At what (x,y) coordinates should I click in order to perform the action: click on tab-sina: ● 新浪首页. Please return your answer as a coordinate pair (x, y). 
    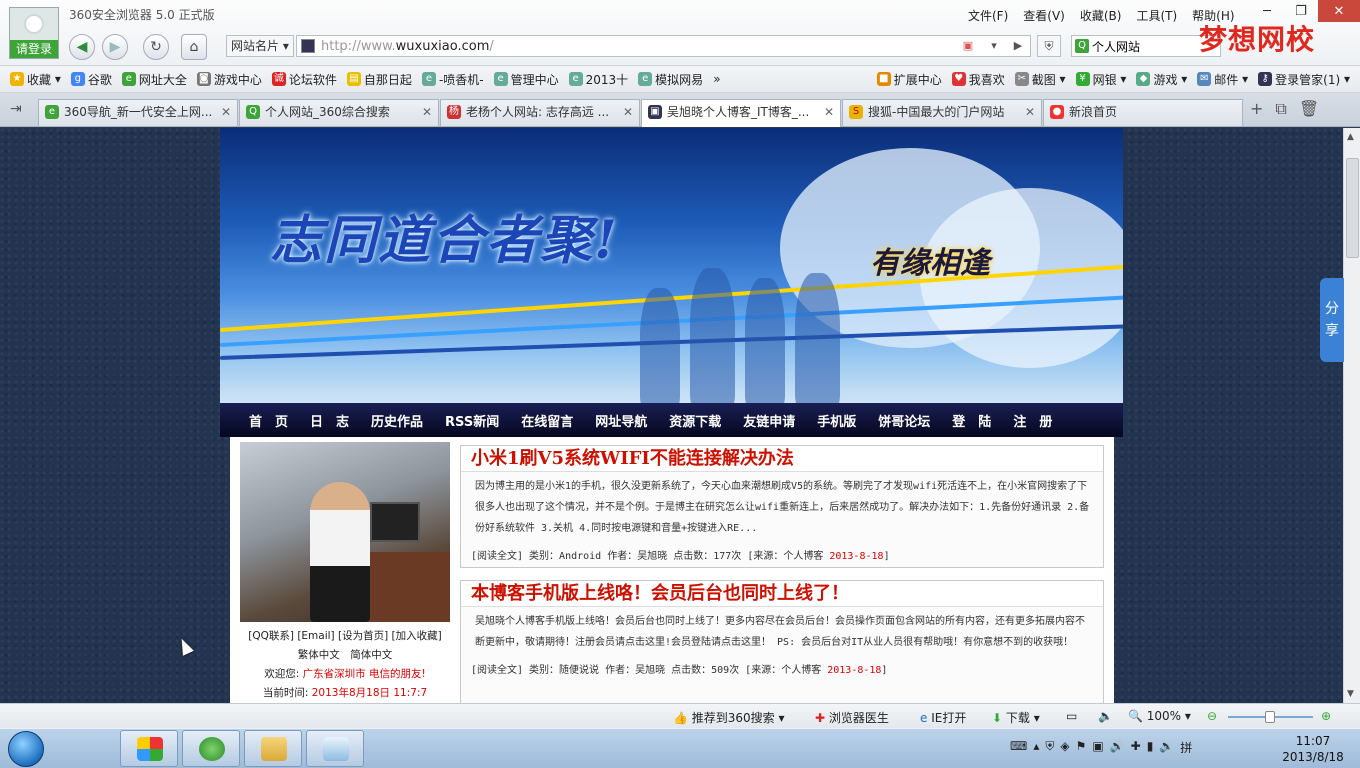
    Looking at the image, I should click on (1143, 112).